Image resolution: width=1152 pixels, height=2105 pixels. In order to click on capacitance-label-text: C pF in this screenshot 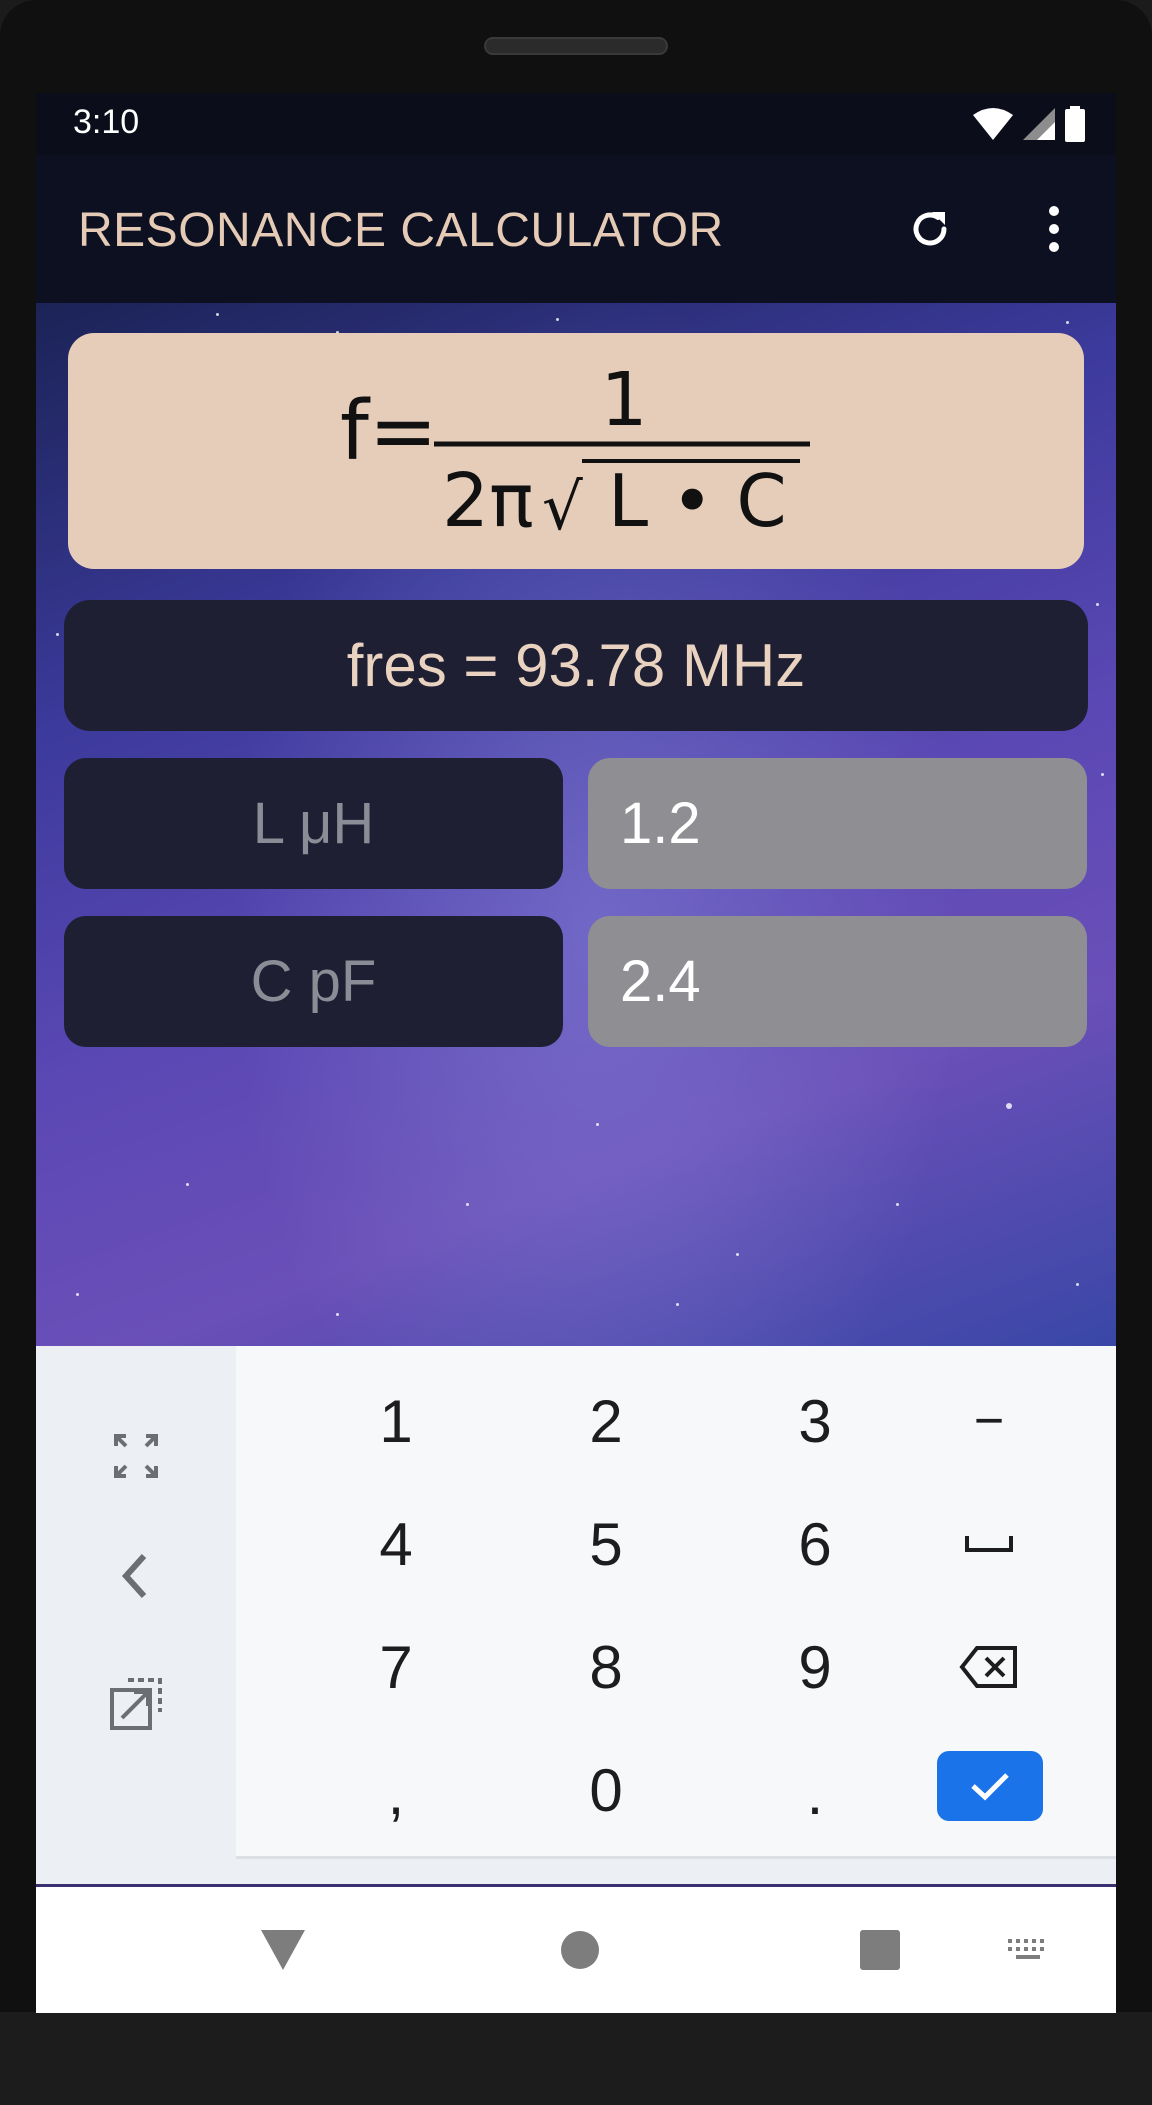, I will do `click(313, 981)`.